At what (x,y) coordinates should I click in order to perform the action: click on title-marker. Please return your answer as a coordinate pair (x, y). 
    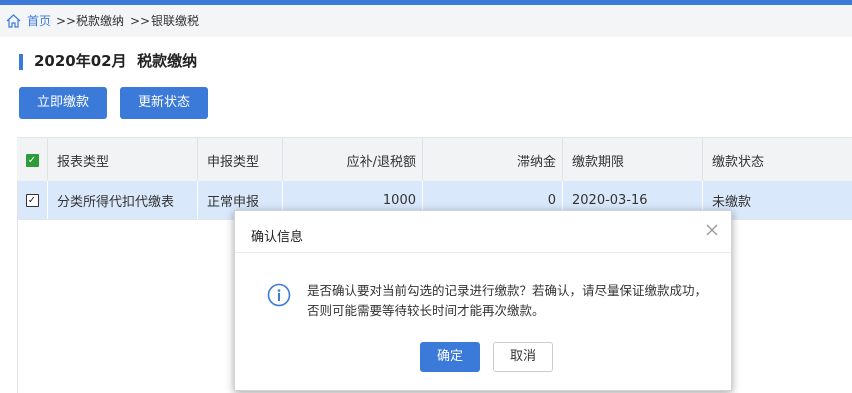
    Looking at the image, I should click on (21, 62).